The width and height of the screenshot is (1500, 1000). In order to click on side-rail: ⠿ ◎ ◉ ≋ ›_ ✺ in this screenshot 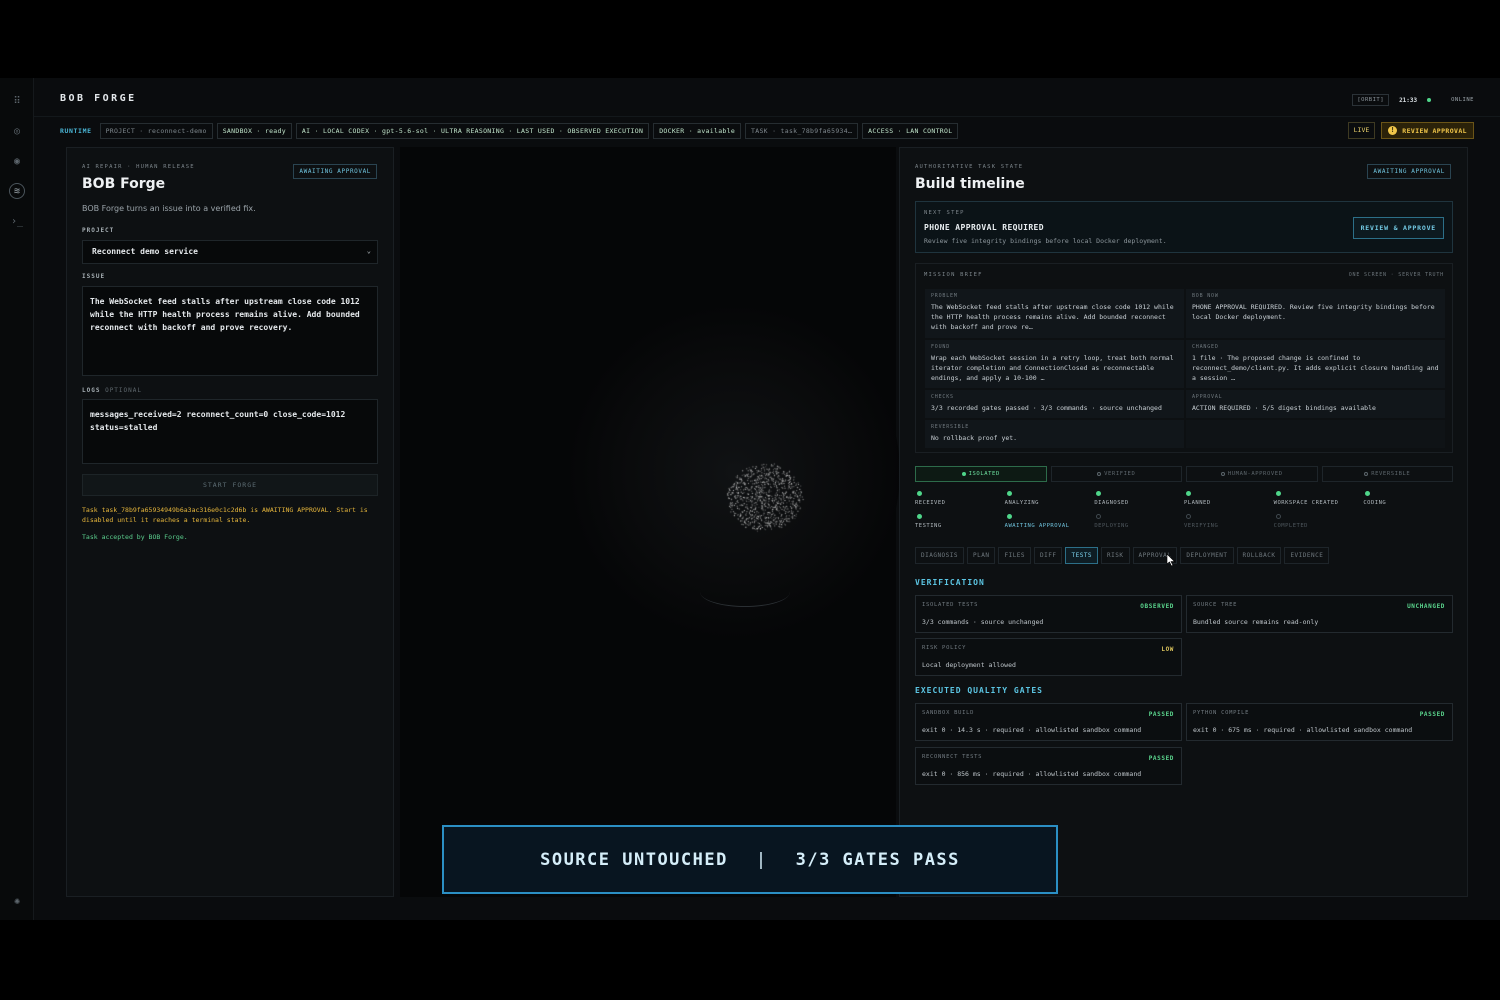, I will do `click(17, 499)`.